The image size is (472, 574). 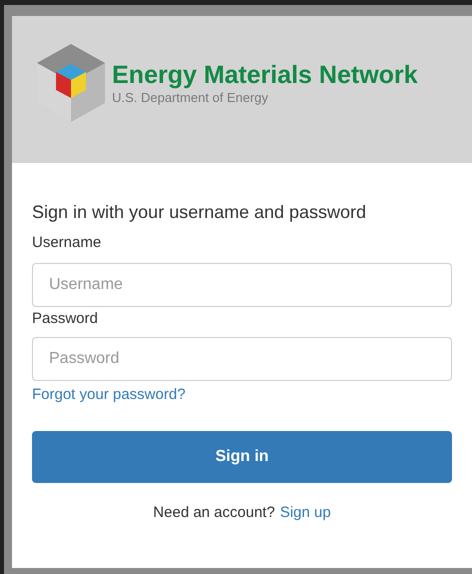 What do you see at coordinates (214, 513) in the screenshot?
I see `signup-prompt: Need an account?` at bounding box center [214, 513].